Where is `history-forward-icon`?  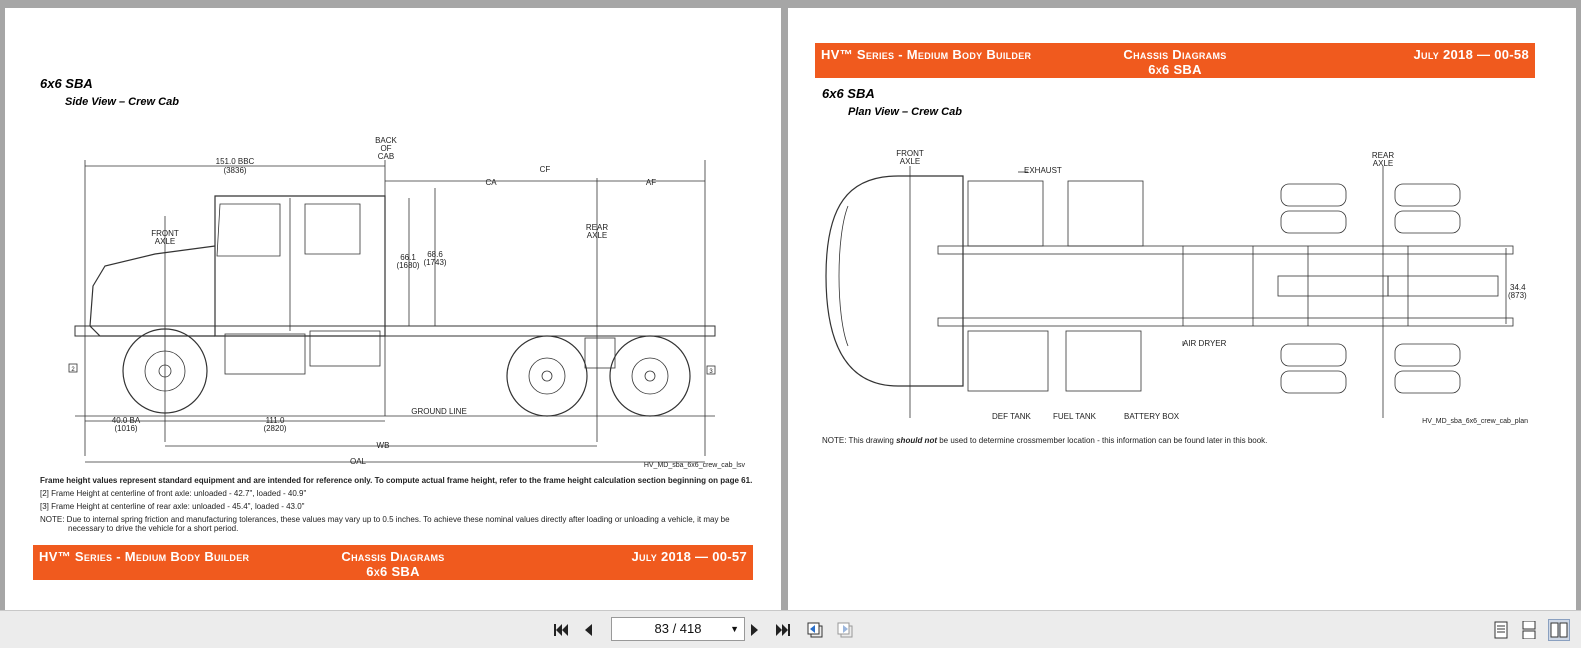 history-forward-icon is located at coordinates (845, 630).